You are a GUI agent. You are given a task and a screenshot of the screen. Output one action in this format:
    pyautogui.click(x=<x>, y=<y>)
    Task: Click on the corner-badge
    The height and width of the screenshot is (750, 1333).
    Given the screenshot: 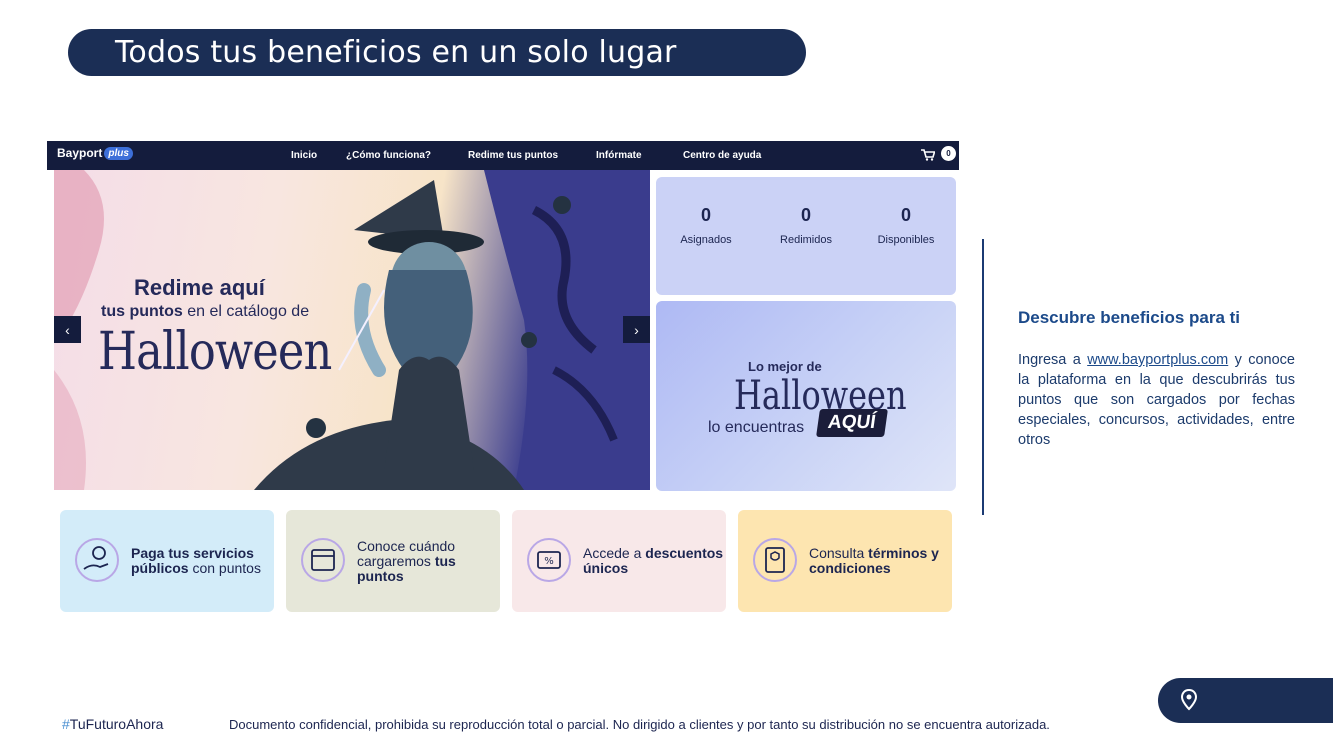 What is the action you would take?
    pyautogui.click(x=1245, y=700)
    